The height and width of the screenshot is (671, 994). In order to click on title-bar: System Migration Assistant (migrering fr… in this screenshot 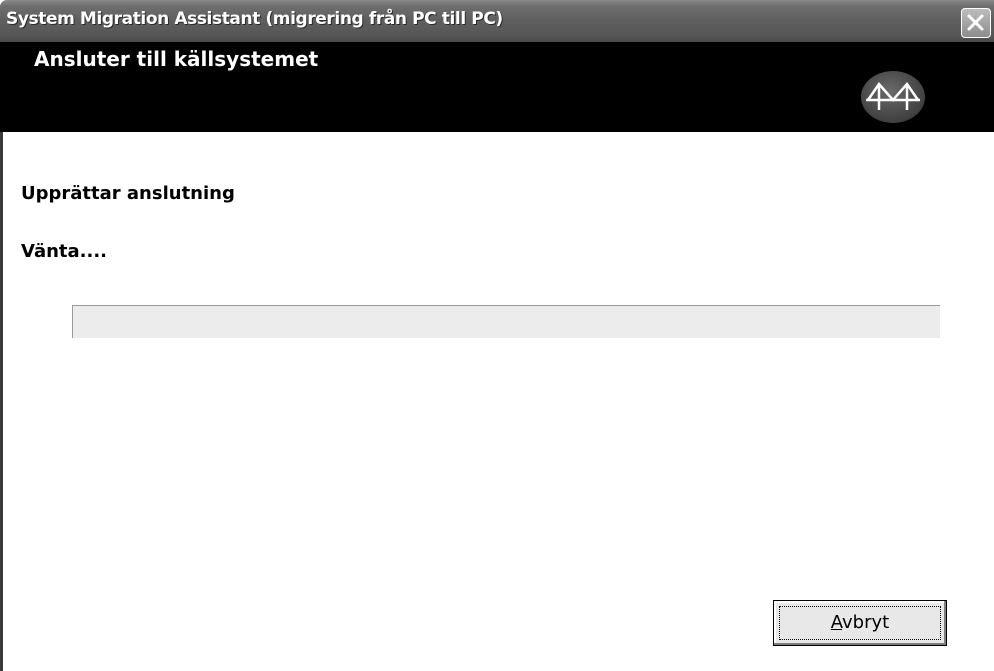, I will do `click(497, 21)`.